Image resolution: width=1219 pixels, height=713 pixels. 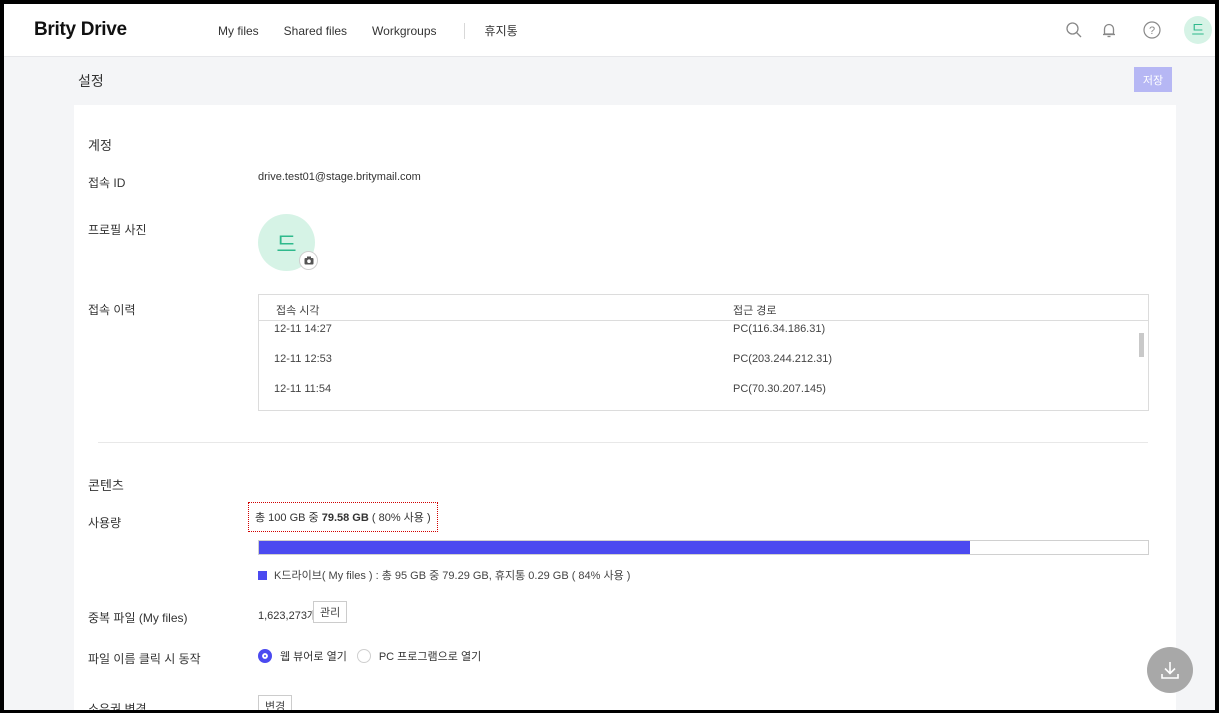 I want to click on row-route: PC(203.244.212.31), so click(x=783, y=359).